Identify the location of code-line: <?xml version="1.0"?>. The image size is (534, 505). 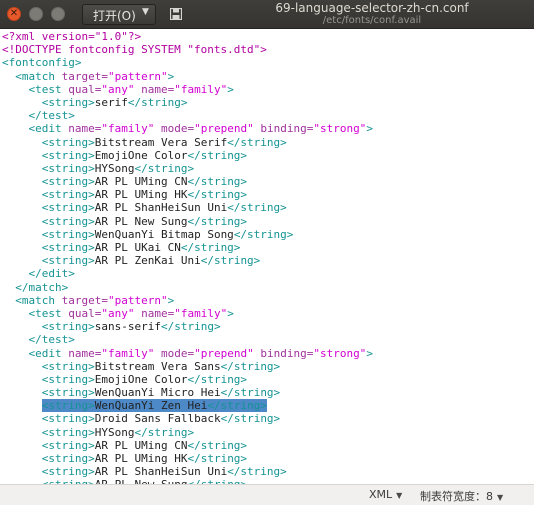
(187, 36).